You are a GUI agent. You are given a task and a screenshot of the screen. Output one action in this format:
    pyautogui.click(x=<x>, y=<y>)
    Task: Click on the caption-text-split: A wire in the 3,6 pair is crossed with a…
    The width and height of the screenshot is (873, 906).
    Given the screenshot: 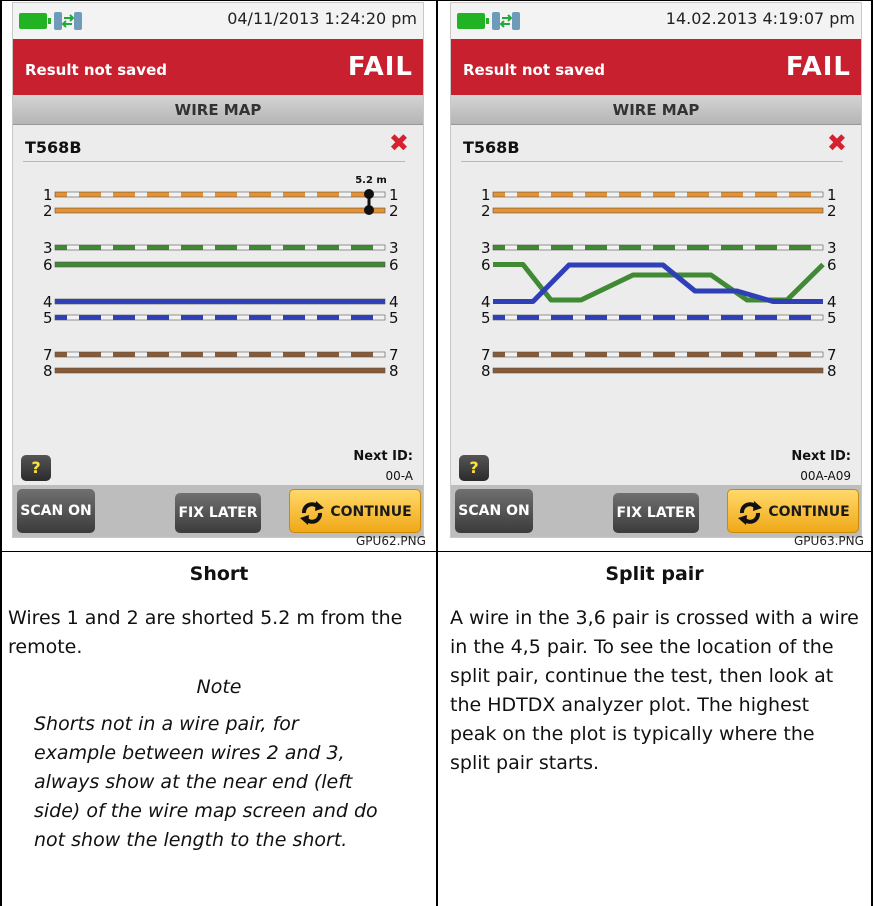 What is the action you would take?
    pyautogui.click(x=654, y=690)
    